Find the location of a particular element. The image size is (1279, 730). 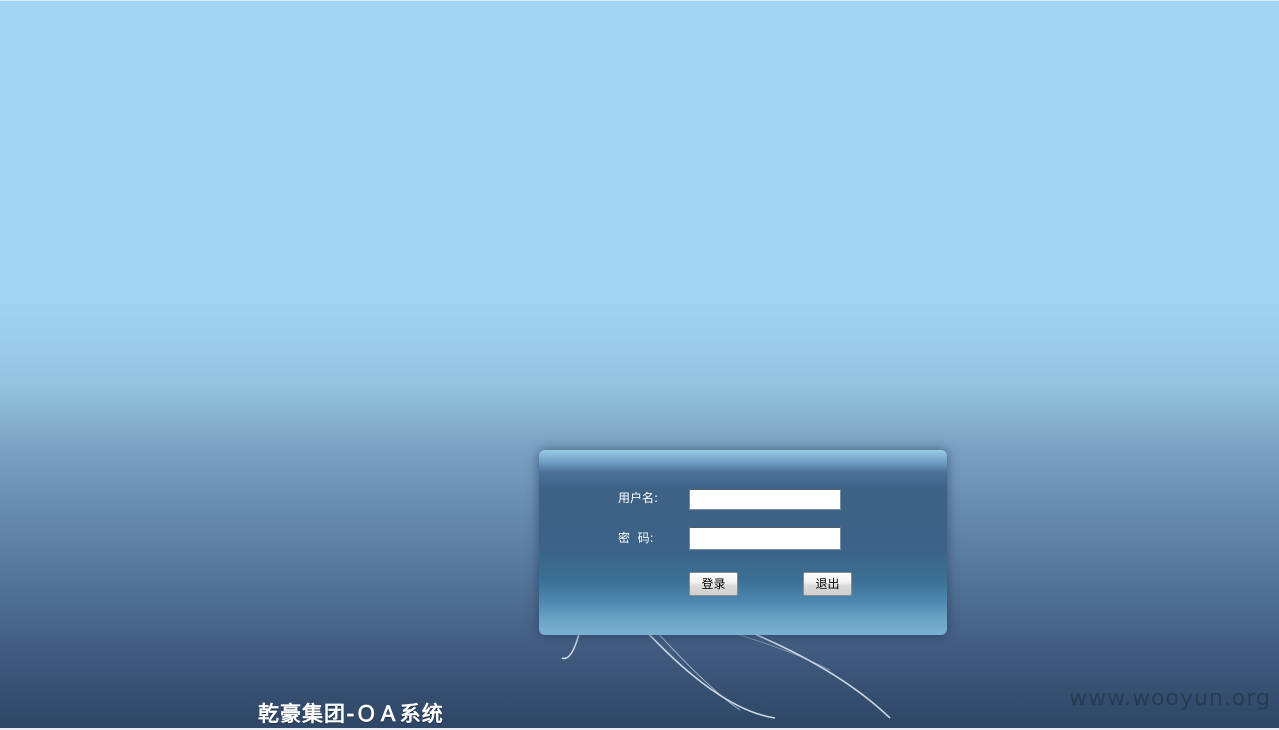

exit-button: 退出 is located at coordinates (827, 584).